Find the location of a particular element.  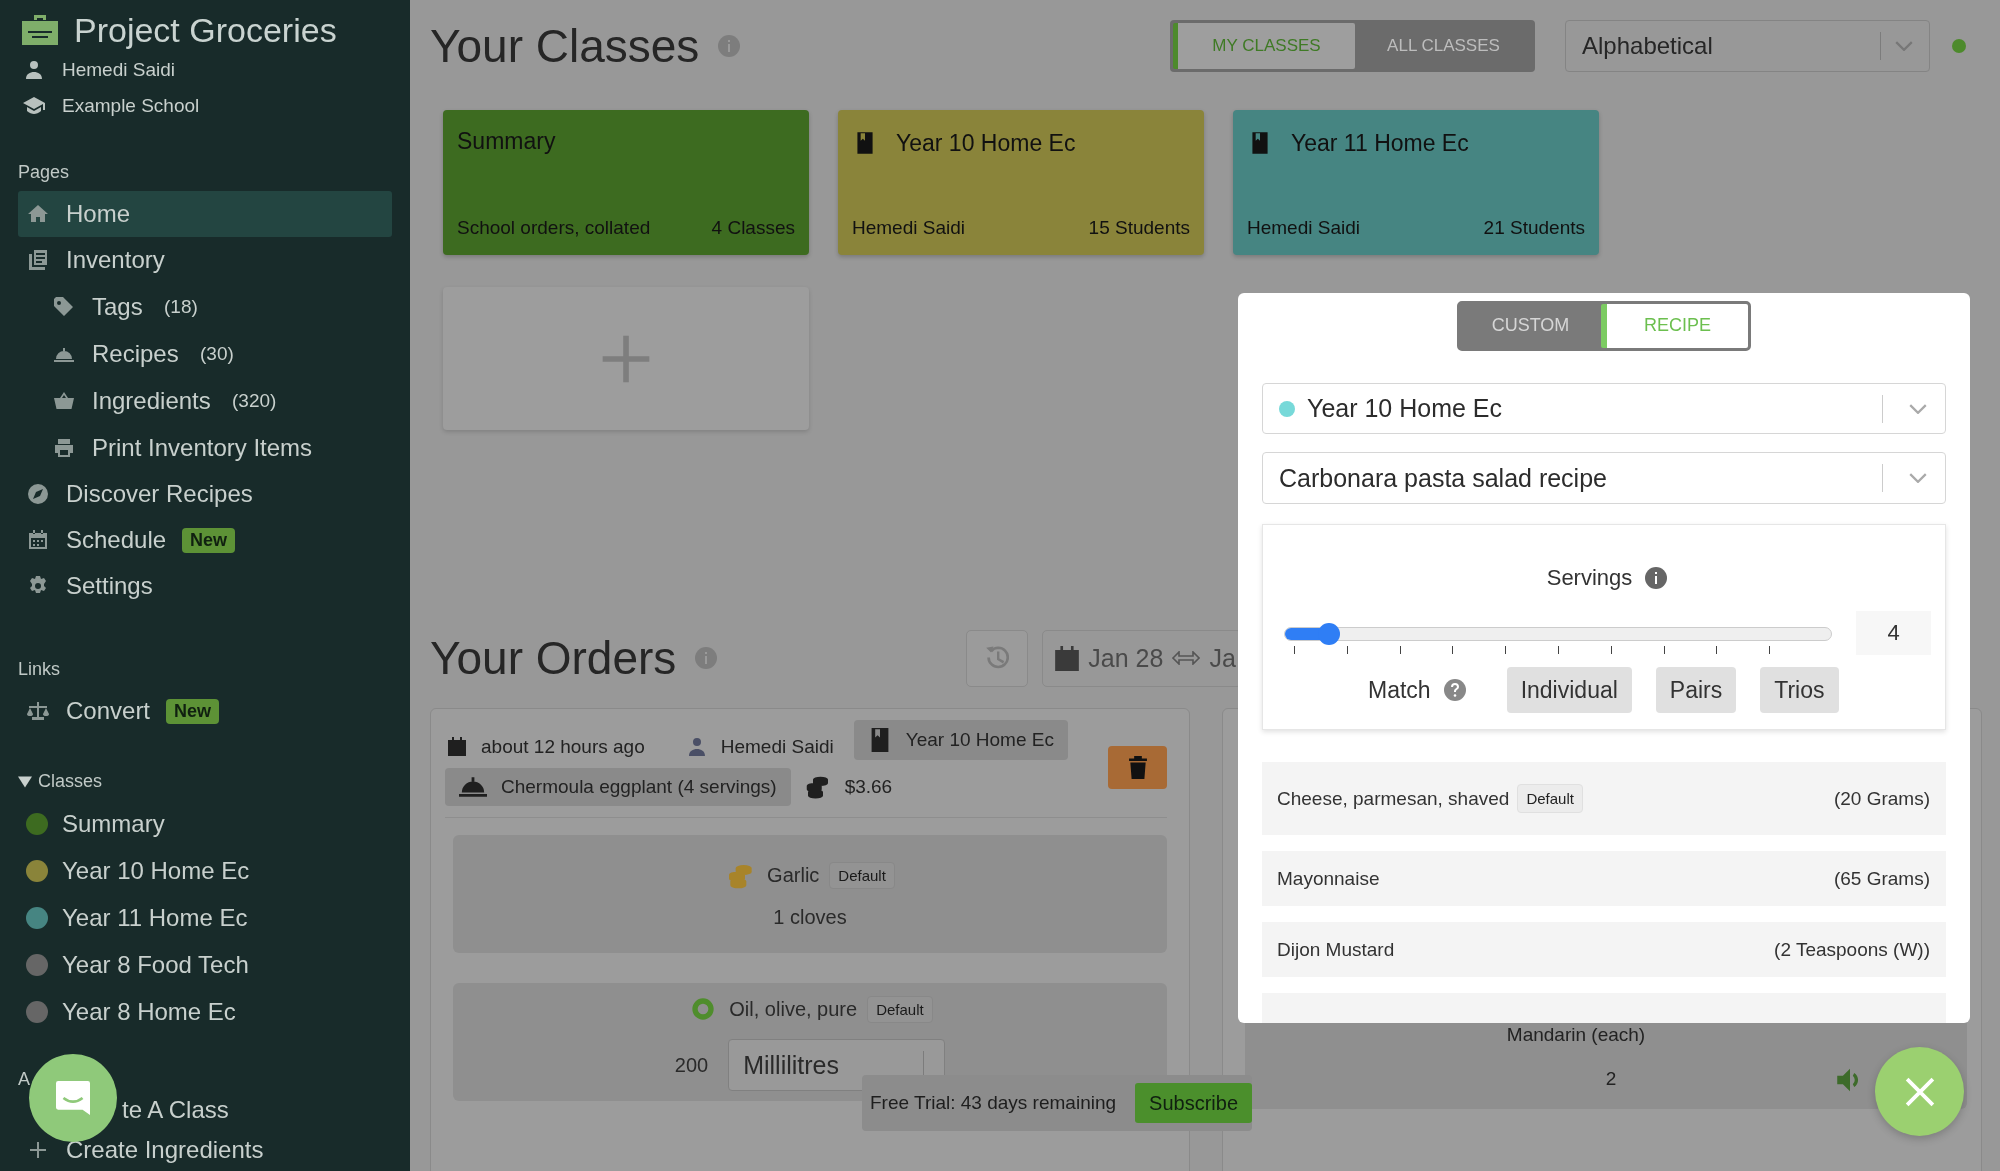

servings-value: 4 is located at coordinates (1893, 633).